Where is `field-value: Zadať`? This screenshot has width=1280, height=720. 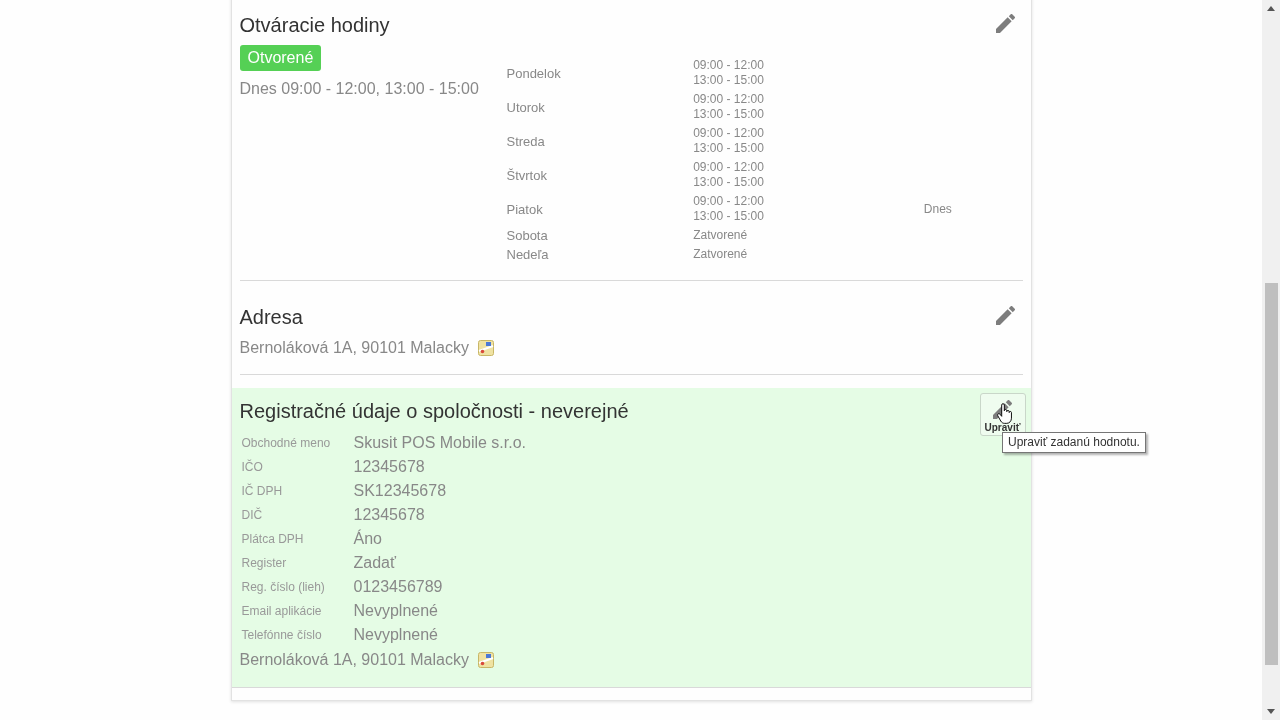 field-value: Zadať is located at coordinates (374, 562).